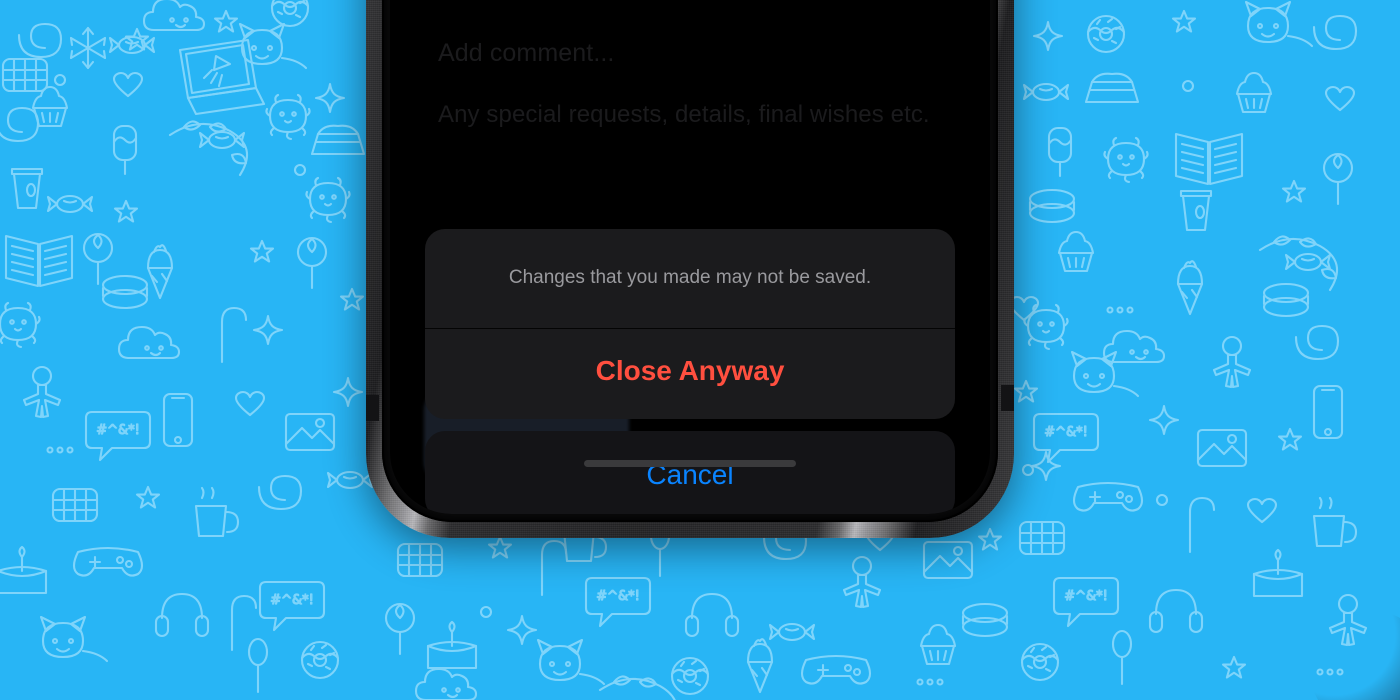 The width and height of the screenshot is (1400, 700). Describe the element at coordinates (690, 277) in the screenshot. I see `alert-message-text: Changes that you made may not be saved.` at that location.